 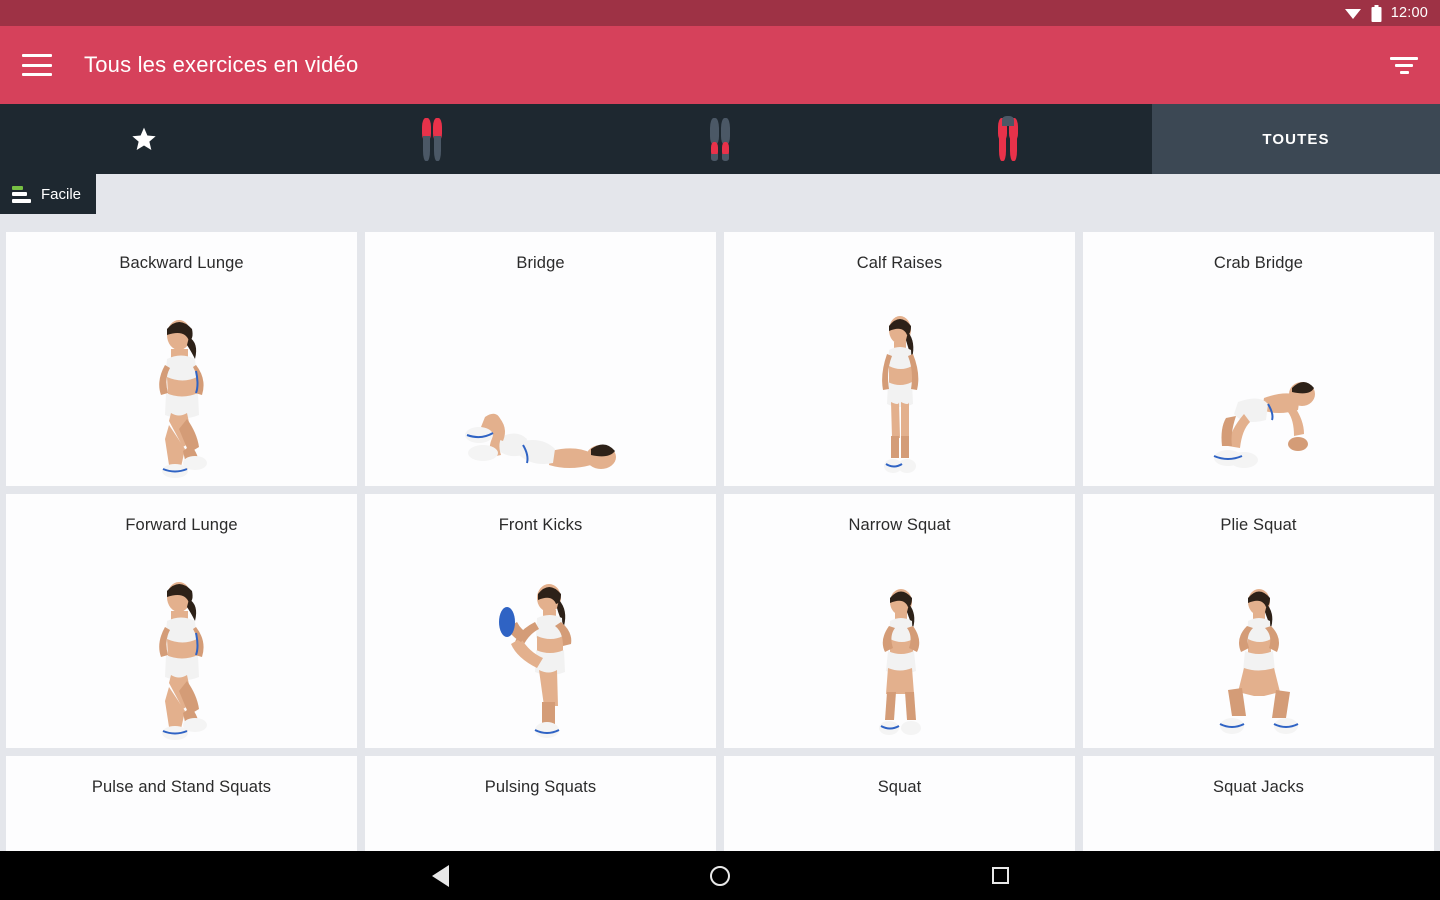 I want to click on exercise-card: Crab Bridge, so click(x=1258, y=359).